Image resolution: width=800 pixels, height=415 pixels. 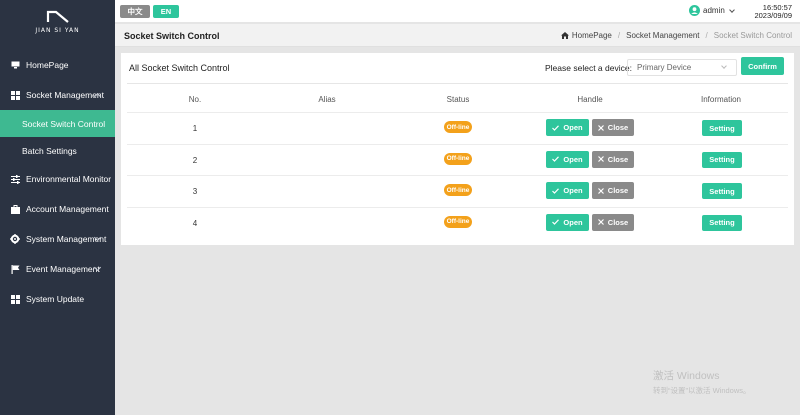 What do you see at coordinates (179, 68) in the screenshot?
I see `card-title: All Socket Switch Control` at bounding box center [179, 68].